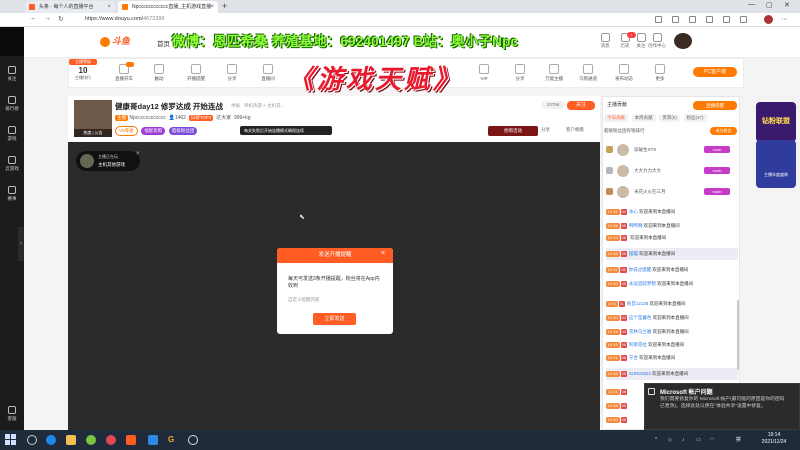  I want to click on browser-tab-1: 头条 - 每个人的直播平台 ×, so click(70, 7).